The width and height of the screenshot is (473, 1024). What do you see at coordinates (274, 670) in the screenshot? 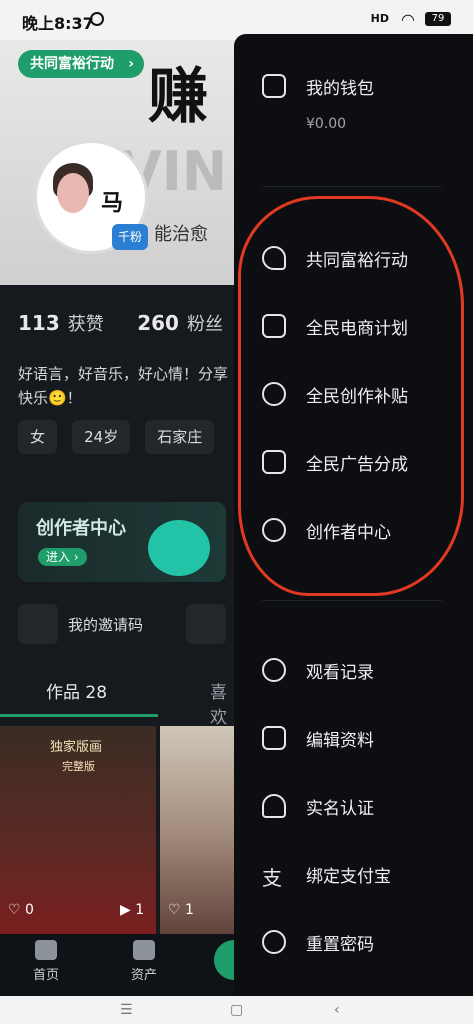
I see `clock-icon` at bounding box center [274, 670].